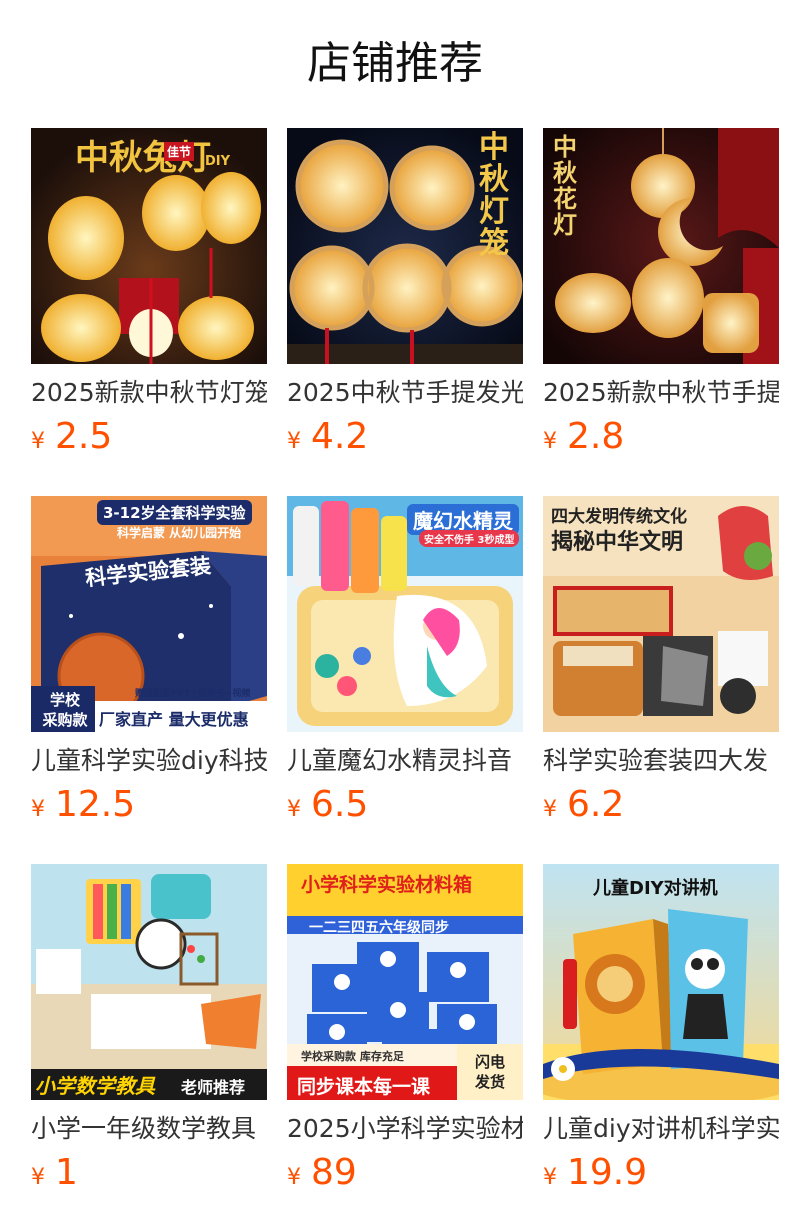 This screenshot has height=1232, width=790. What do you see at coordinates (218, 161) in the screenshot?
I see `image-badge: DIY` at bounding box center [218, 161].